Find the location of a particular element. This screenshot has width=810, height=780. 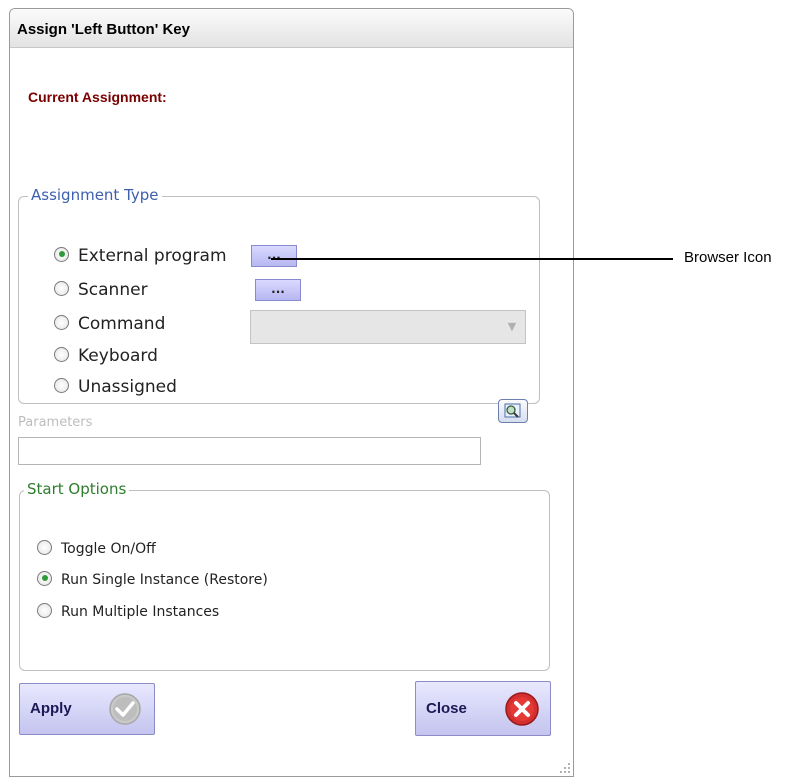

current-assignment-label: Current Assignment: is located at coordinates (97, 97).